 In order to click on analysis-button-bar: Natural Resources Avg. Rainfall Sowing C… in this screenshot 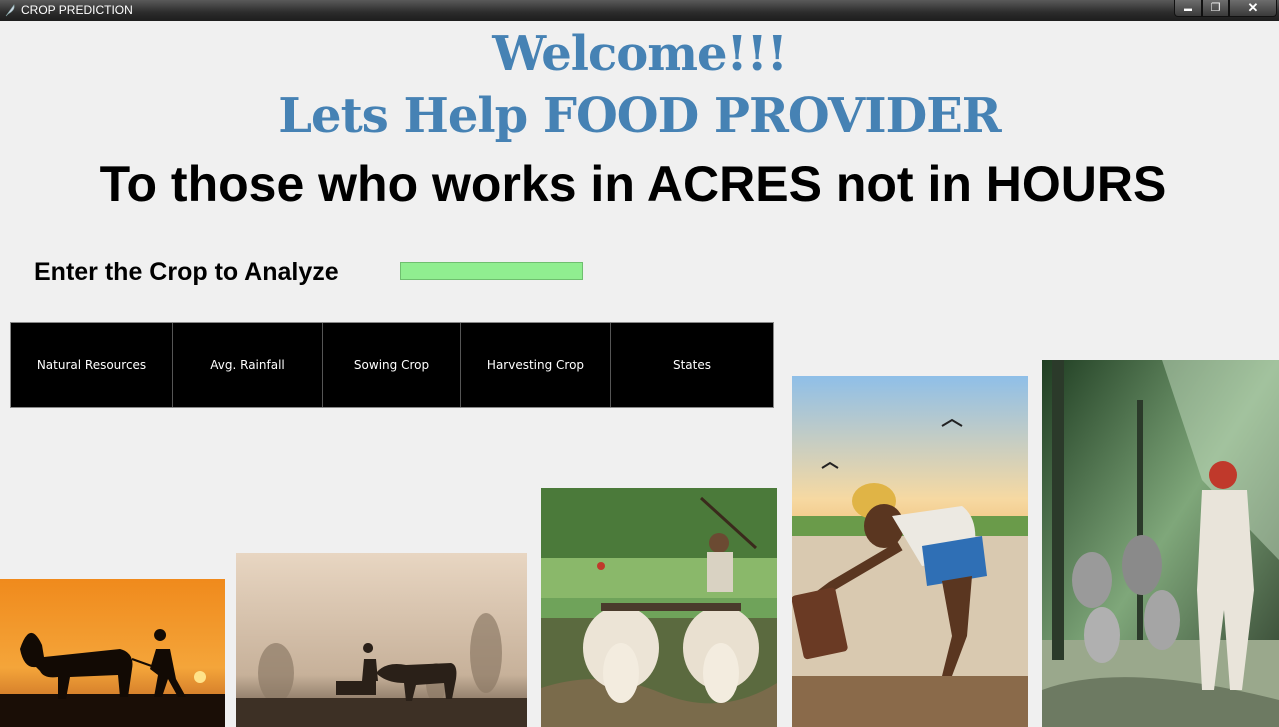, I will do `click(392, 365)`.